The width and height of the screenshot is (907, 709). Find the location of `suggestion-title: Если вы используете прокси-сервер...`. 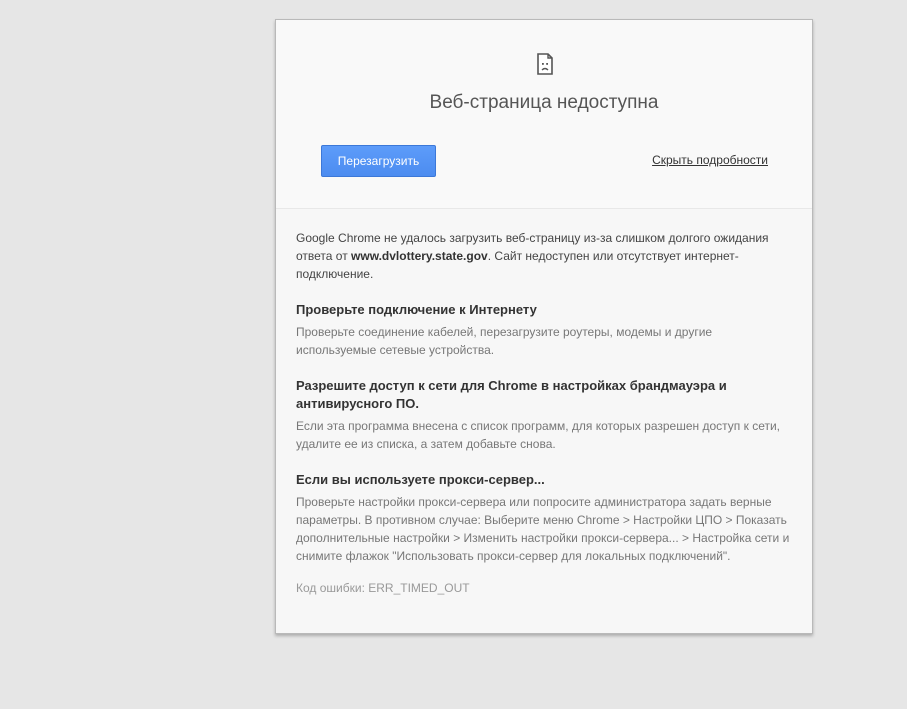

suggestion-title: Если вы используете прокси-сервер... is located at coordinates (420, 479).